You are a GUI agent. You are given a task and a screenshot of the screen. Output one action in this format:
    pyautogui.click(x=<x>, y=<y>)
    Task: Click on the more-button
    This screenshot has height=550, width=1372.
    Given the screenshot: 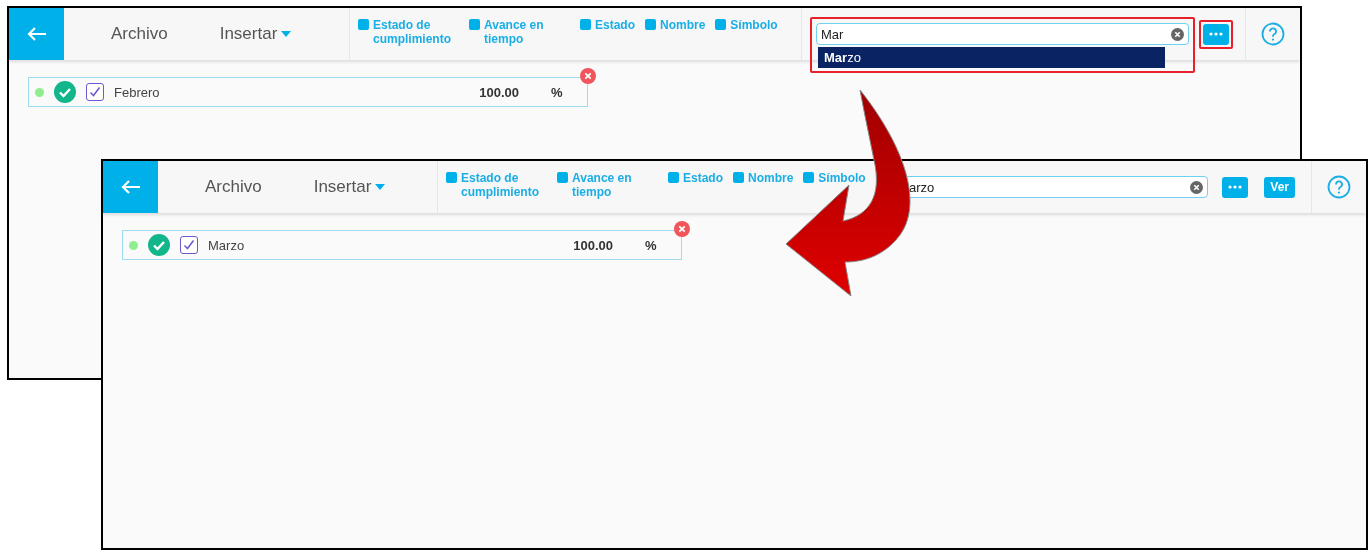 What is the action you would take?
    pyautogui.click(x=1235, y=187)
    